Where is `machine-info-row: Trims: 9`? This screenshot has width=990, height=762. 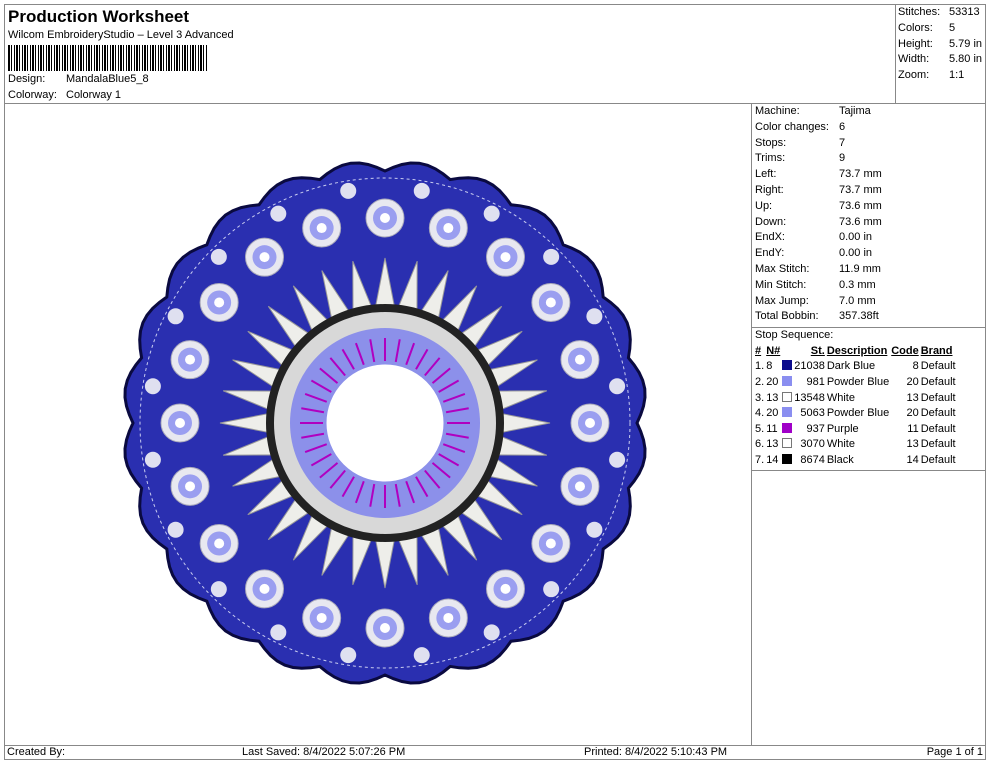 machine-info-row: Trims: 9 is located at coordinates (869, 159).